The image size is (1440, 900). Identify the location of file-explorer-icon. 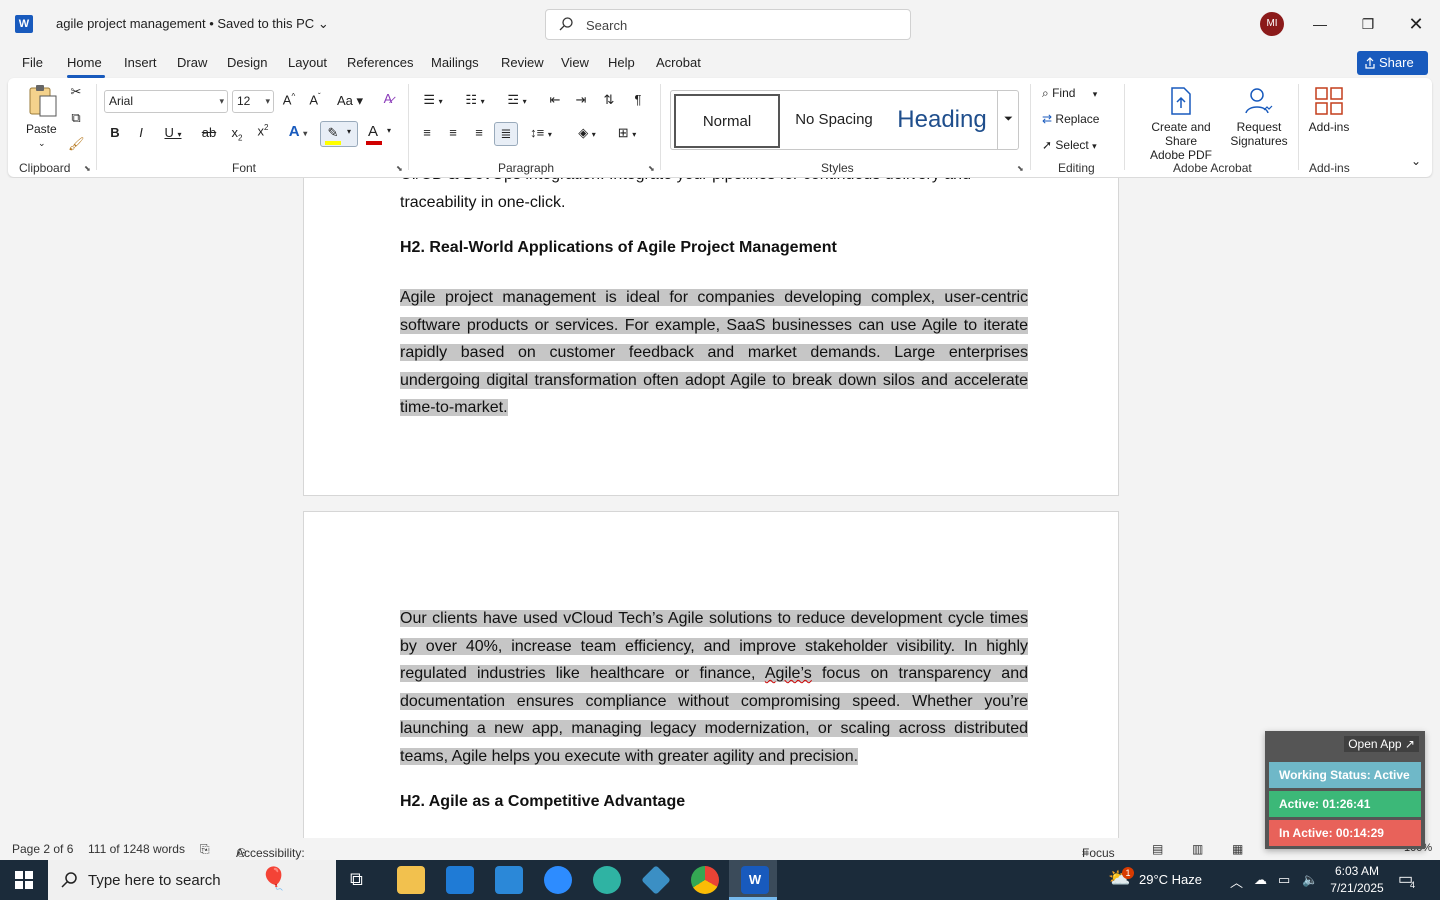
(411, 880).